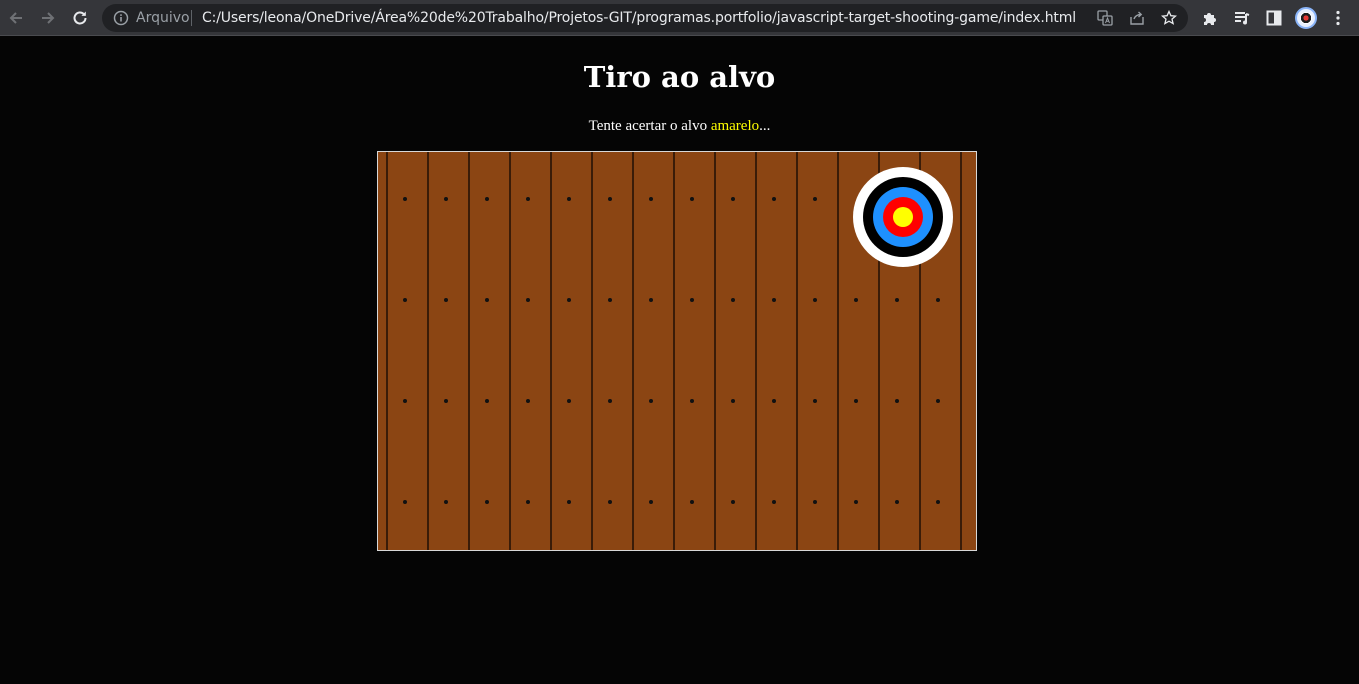 The image size is (1359, 684). I want to click on arrow-left-icon, so click(15, 18).